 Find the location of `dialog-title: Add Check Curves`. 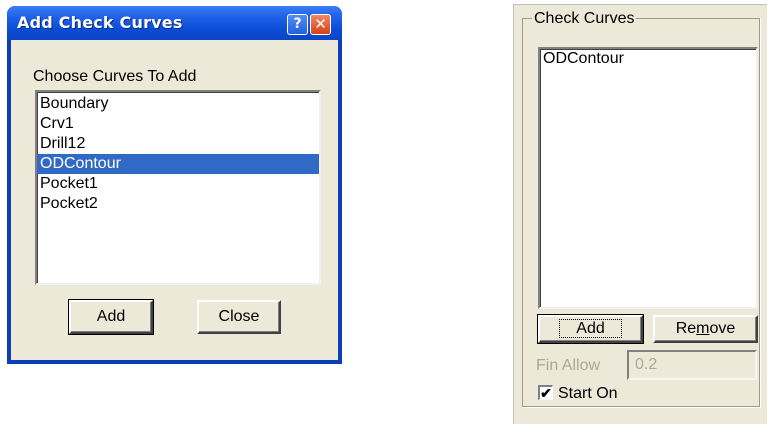

dialog-title: Add Check Curves is located at coordinates (100, 22).